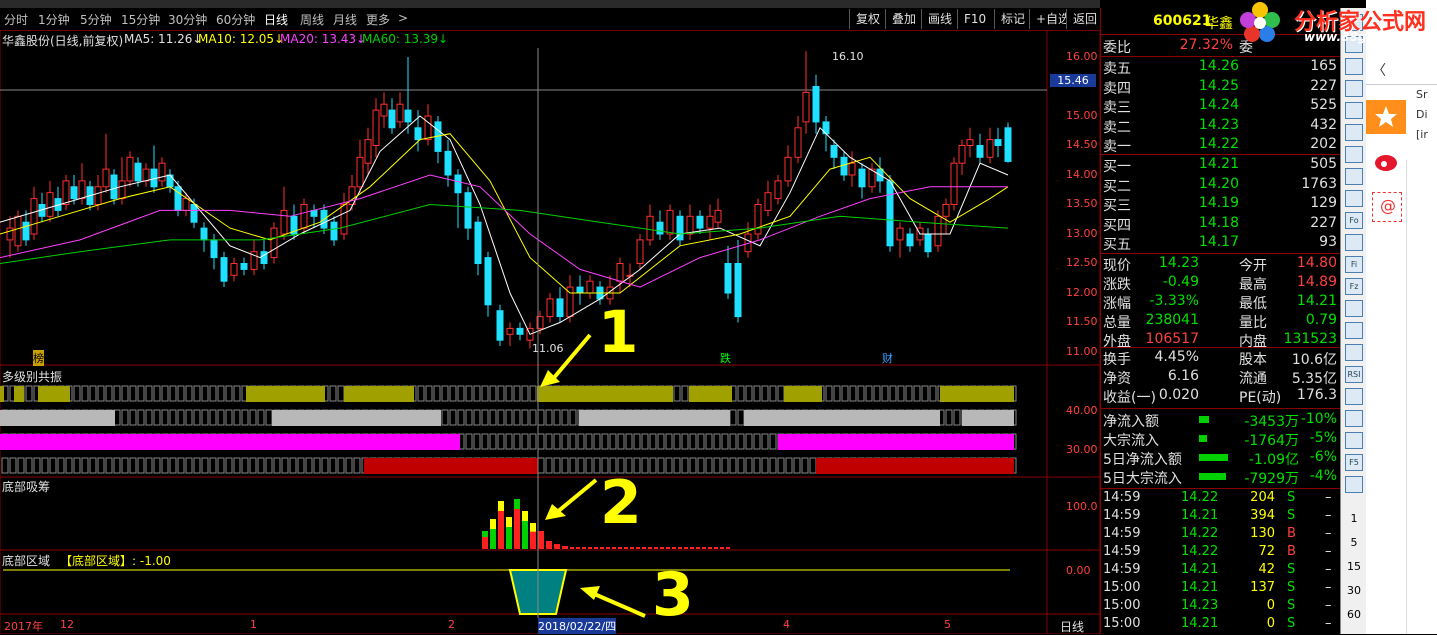  What do you see at coordinates (1082, 506) in the screenshot?
I see `panel2-tick: 100.0` at bounding box center [1082, 506].